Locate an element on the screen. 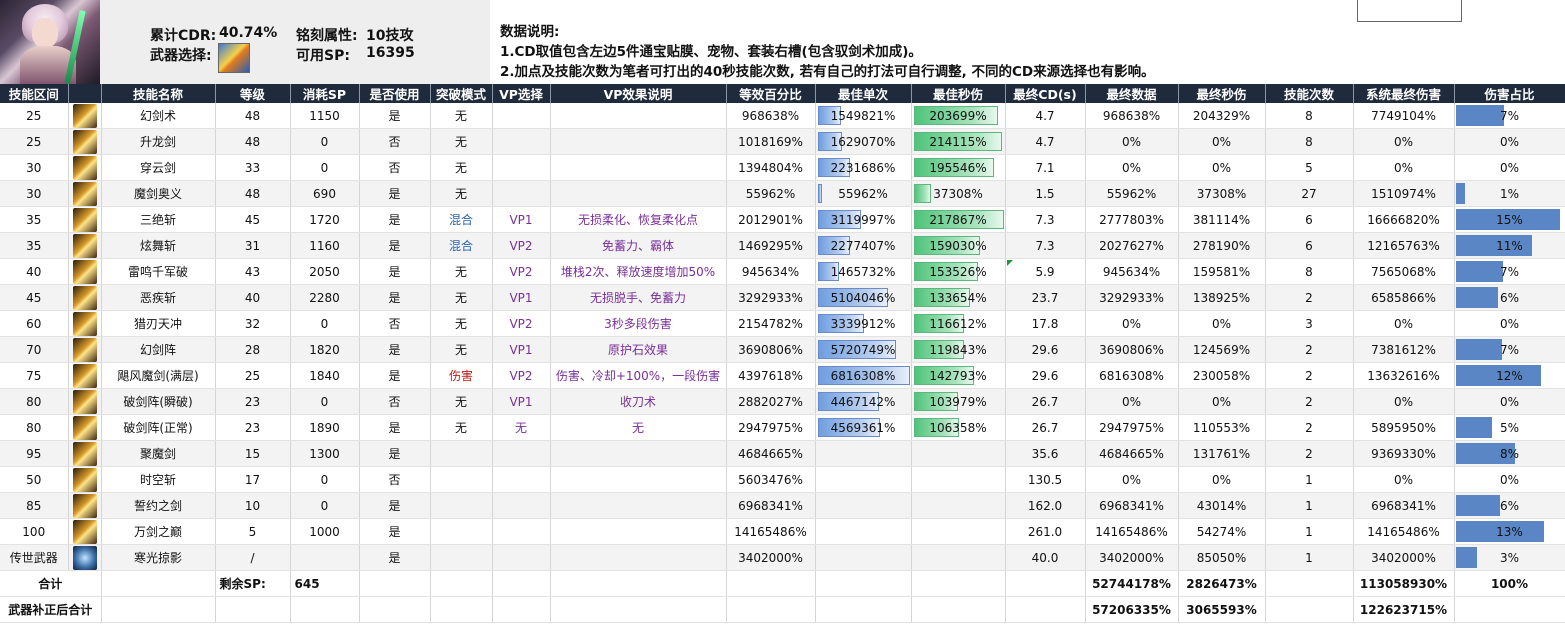 The width and height of the screenshot is (1565, 625). final-dps-cell: 278190% is located at coordinates (1222, 245).